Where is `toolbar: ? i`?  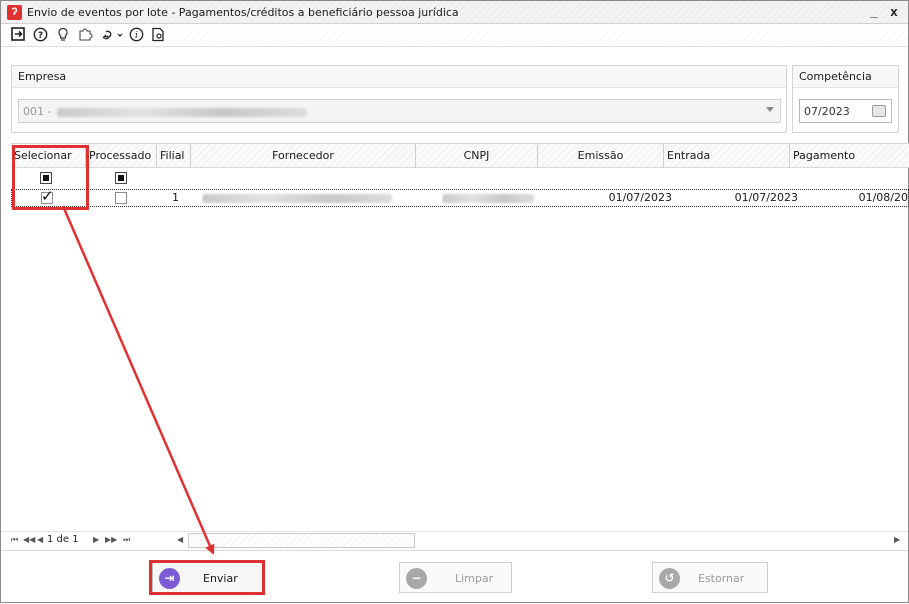 toolbar: ? i is located at coordinates (454, 36).